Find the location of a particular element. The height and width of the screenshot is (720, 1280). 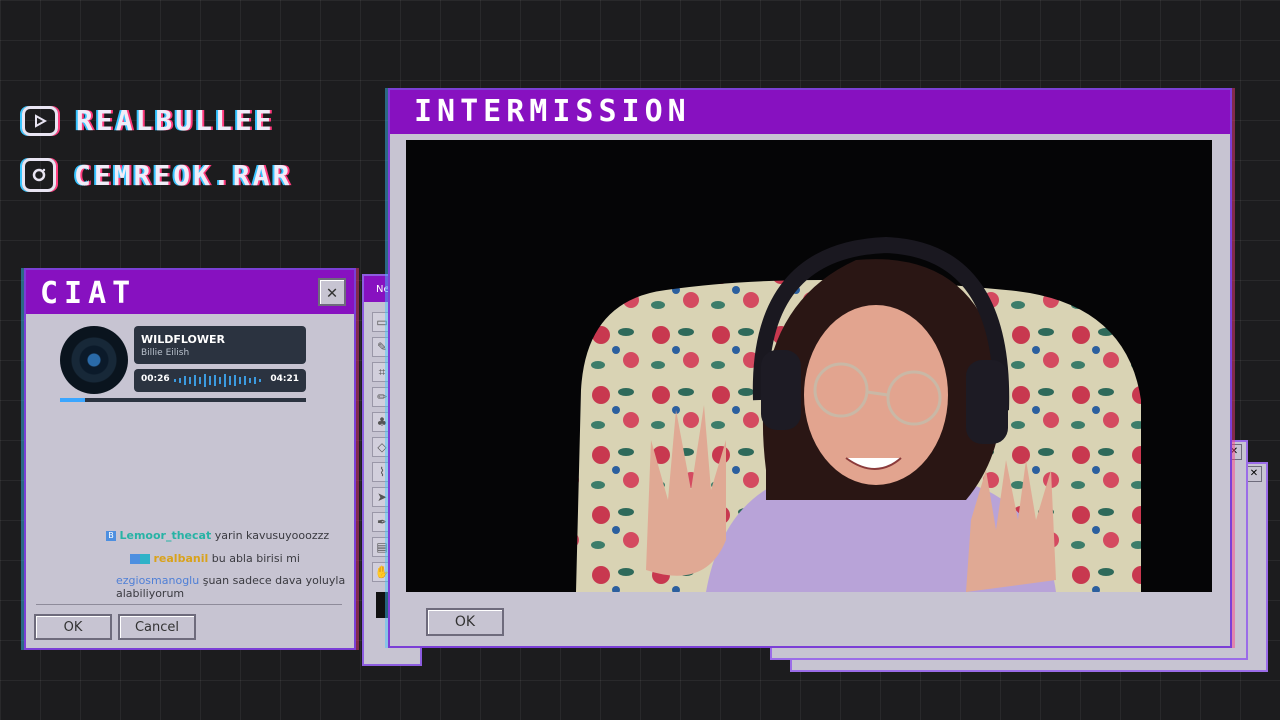

chat-username: ezgiosmanoglu is located at coordinates (157, 580).